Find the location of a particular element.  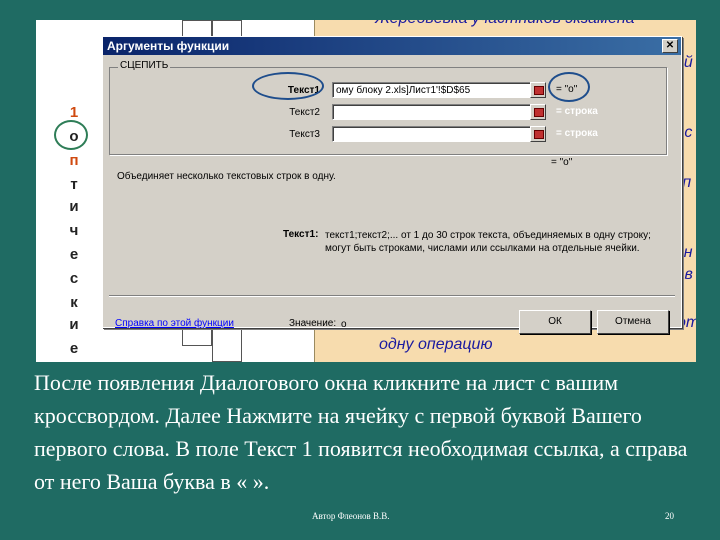

close-icon: ✕ is located at coordinates (670, 45).